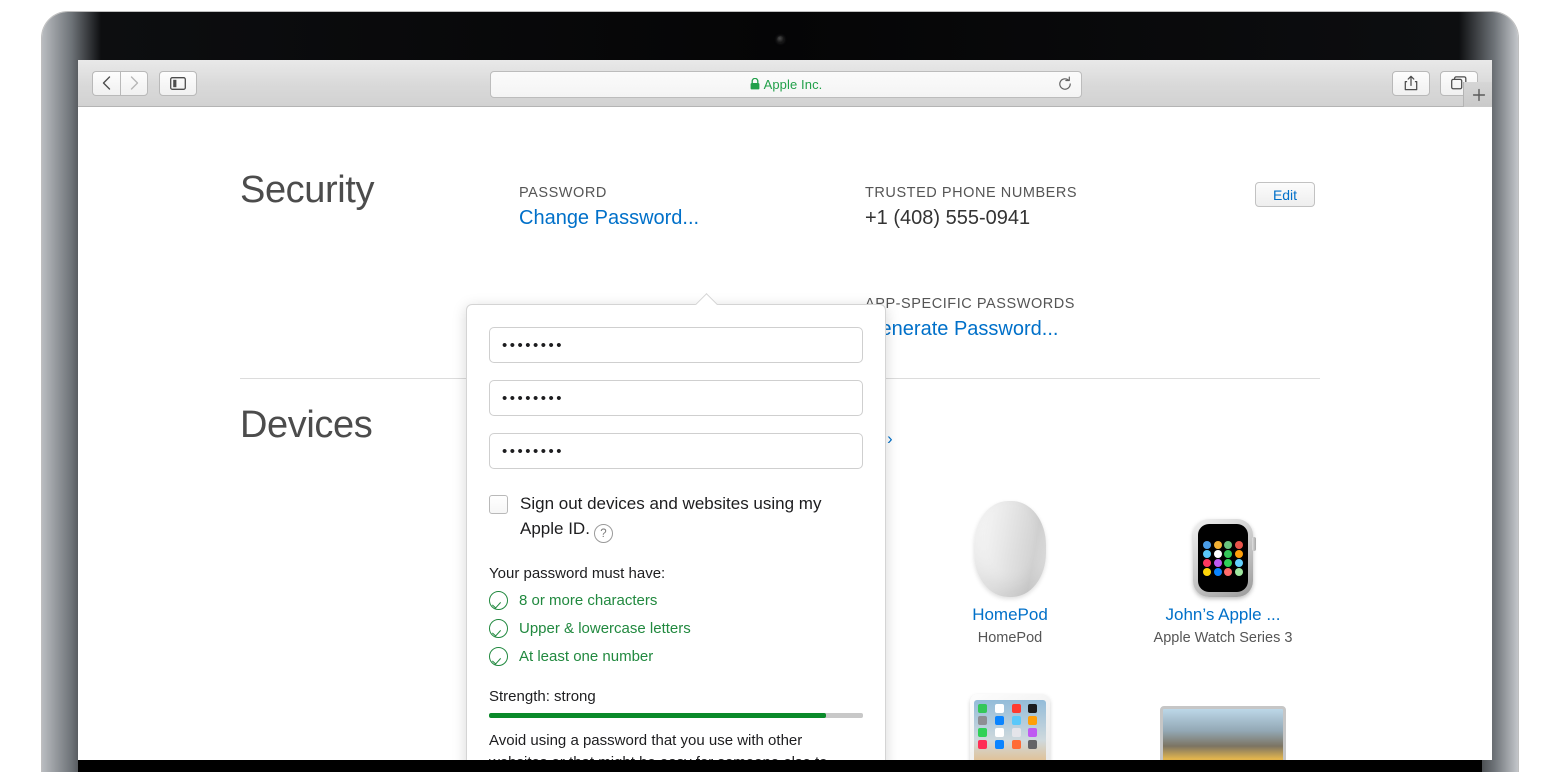 Image resolution: width=1560 pixels, height=772 pixels. I want to click on page-title-security: Security, so click(307, 190).